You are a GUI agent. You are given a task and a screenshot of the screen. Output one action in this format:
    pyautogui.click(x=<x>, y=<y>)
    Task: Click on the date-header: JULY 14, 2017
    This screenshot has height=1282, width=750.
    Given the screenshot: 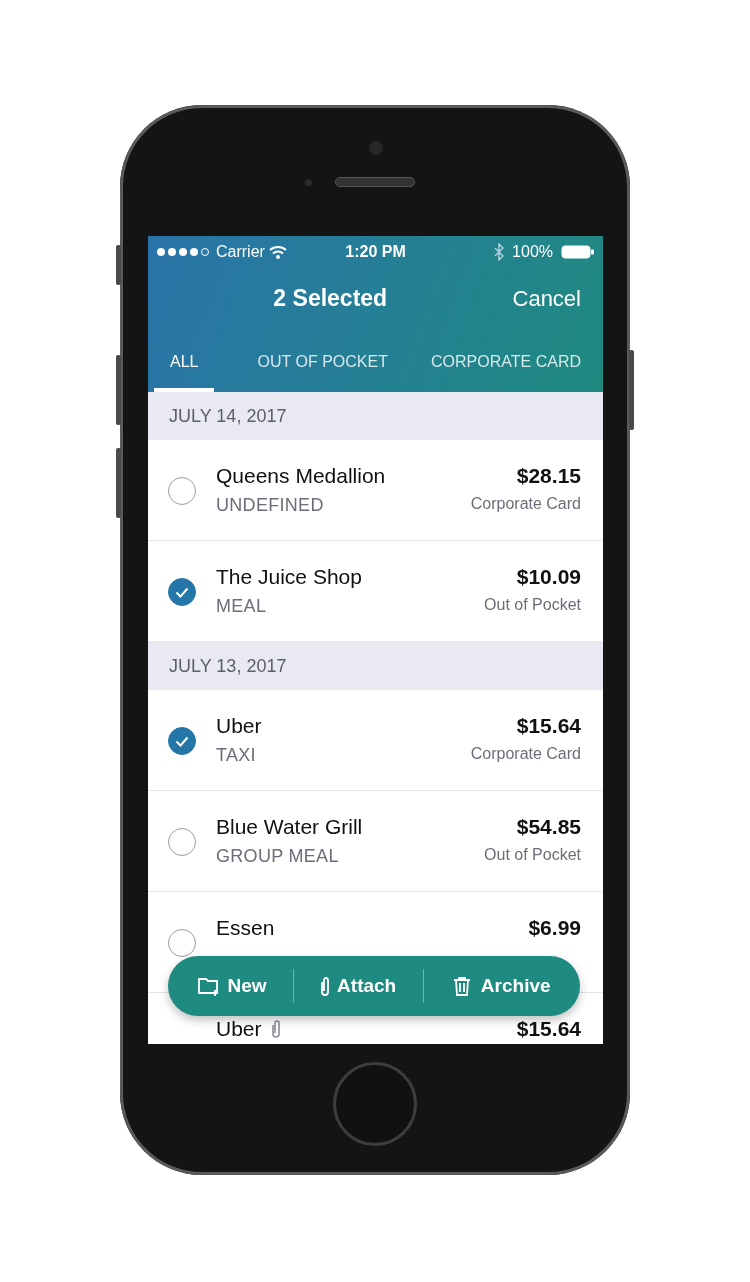 What is the action you would take?
    pyautogui.click(x=375, y=416)
    